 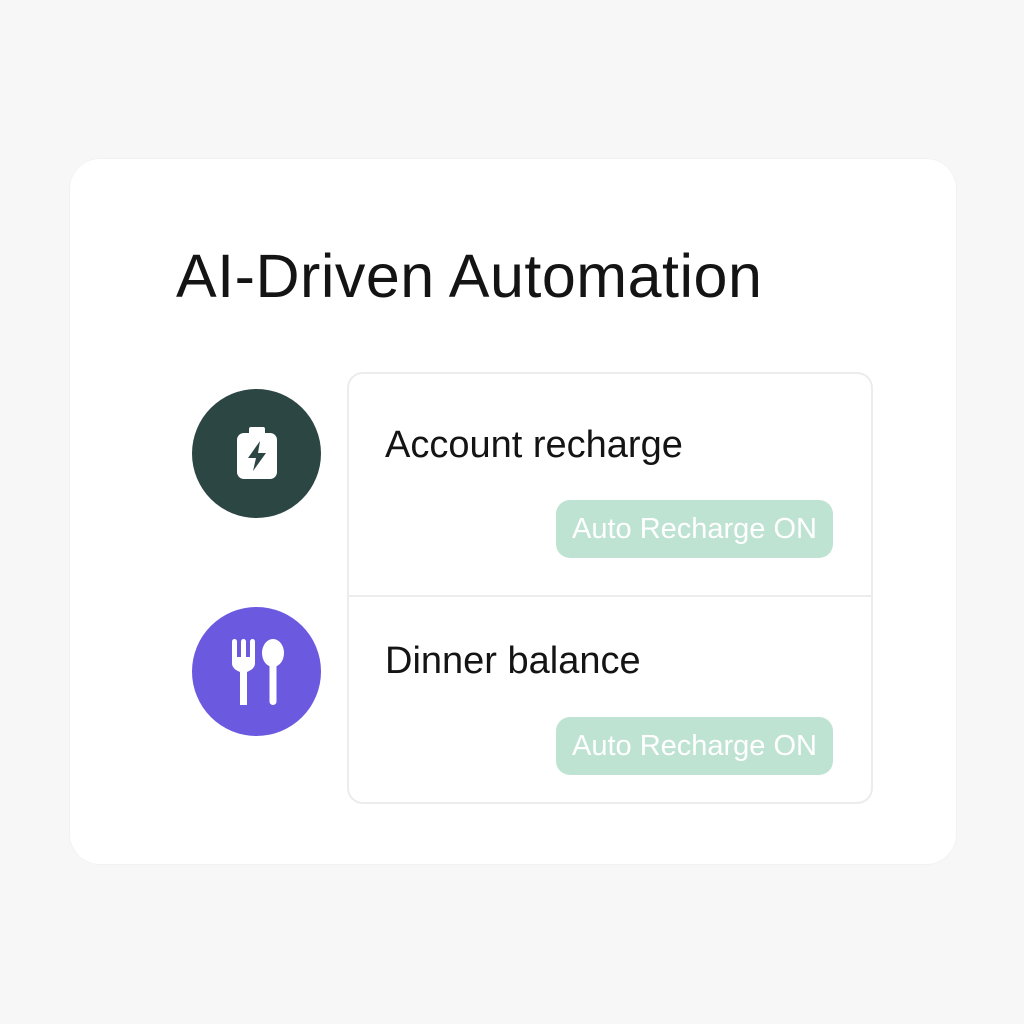 What do you see at coordinates (513, 661) in the screenshot?
I see `item-label: Dinner balance` at bounding box center [513, 661].